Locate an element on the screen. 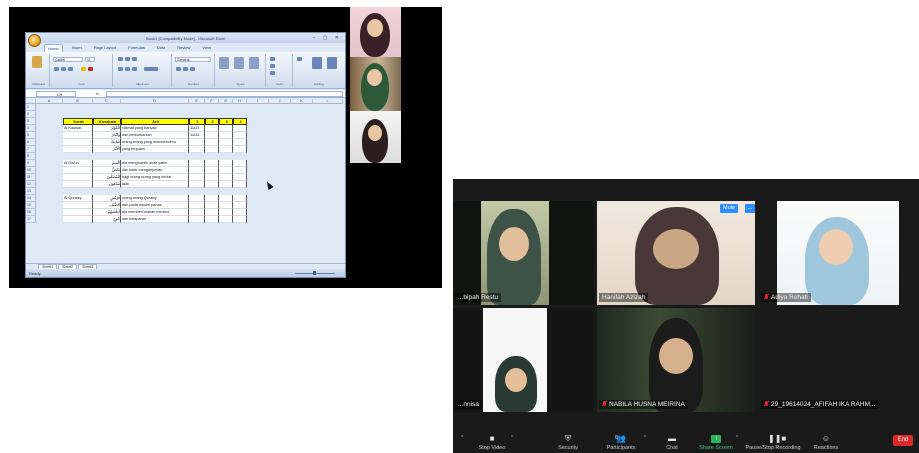 The image size is (919, 453). share-caret-icon: ^ is located at coordinates (737, 438).